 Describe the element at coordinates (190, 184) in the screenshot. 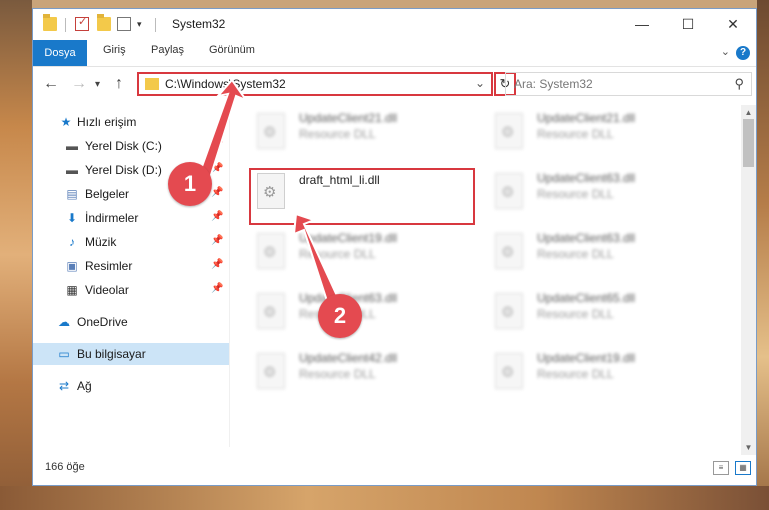

I see `step-1-callout: 1` at that location.